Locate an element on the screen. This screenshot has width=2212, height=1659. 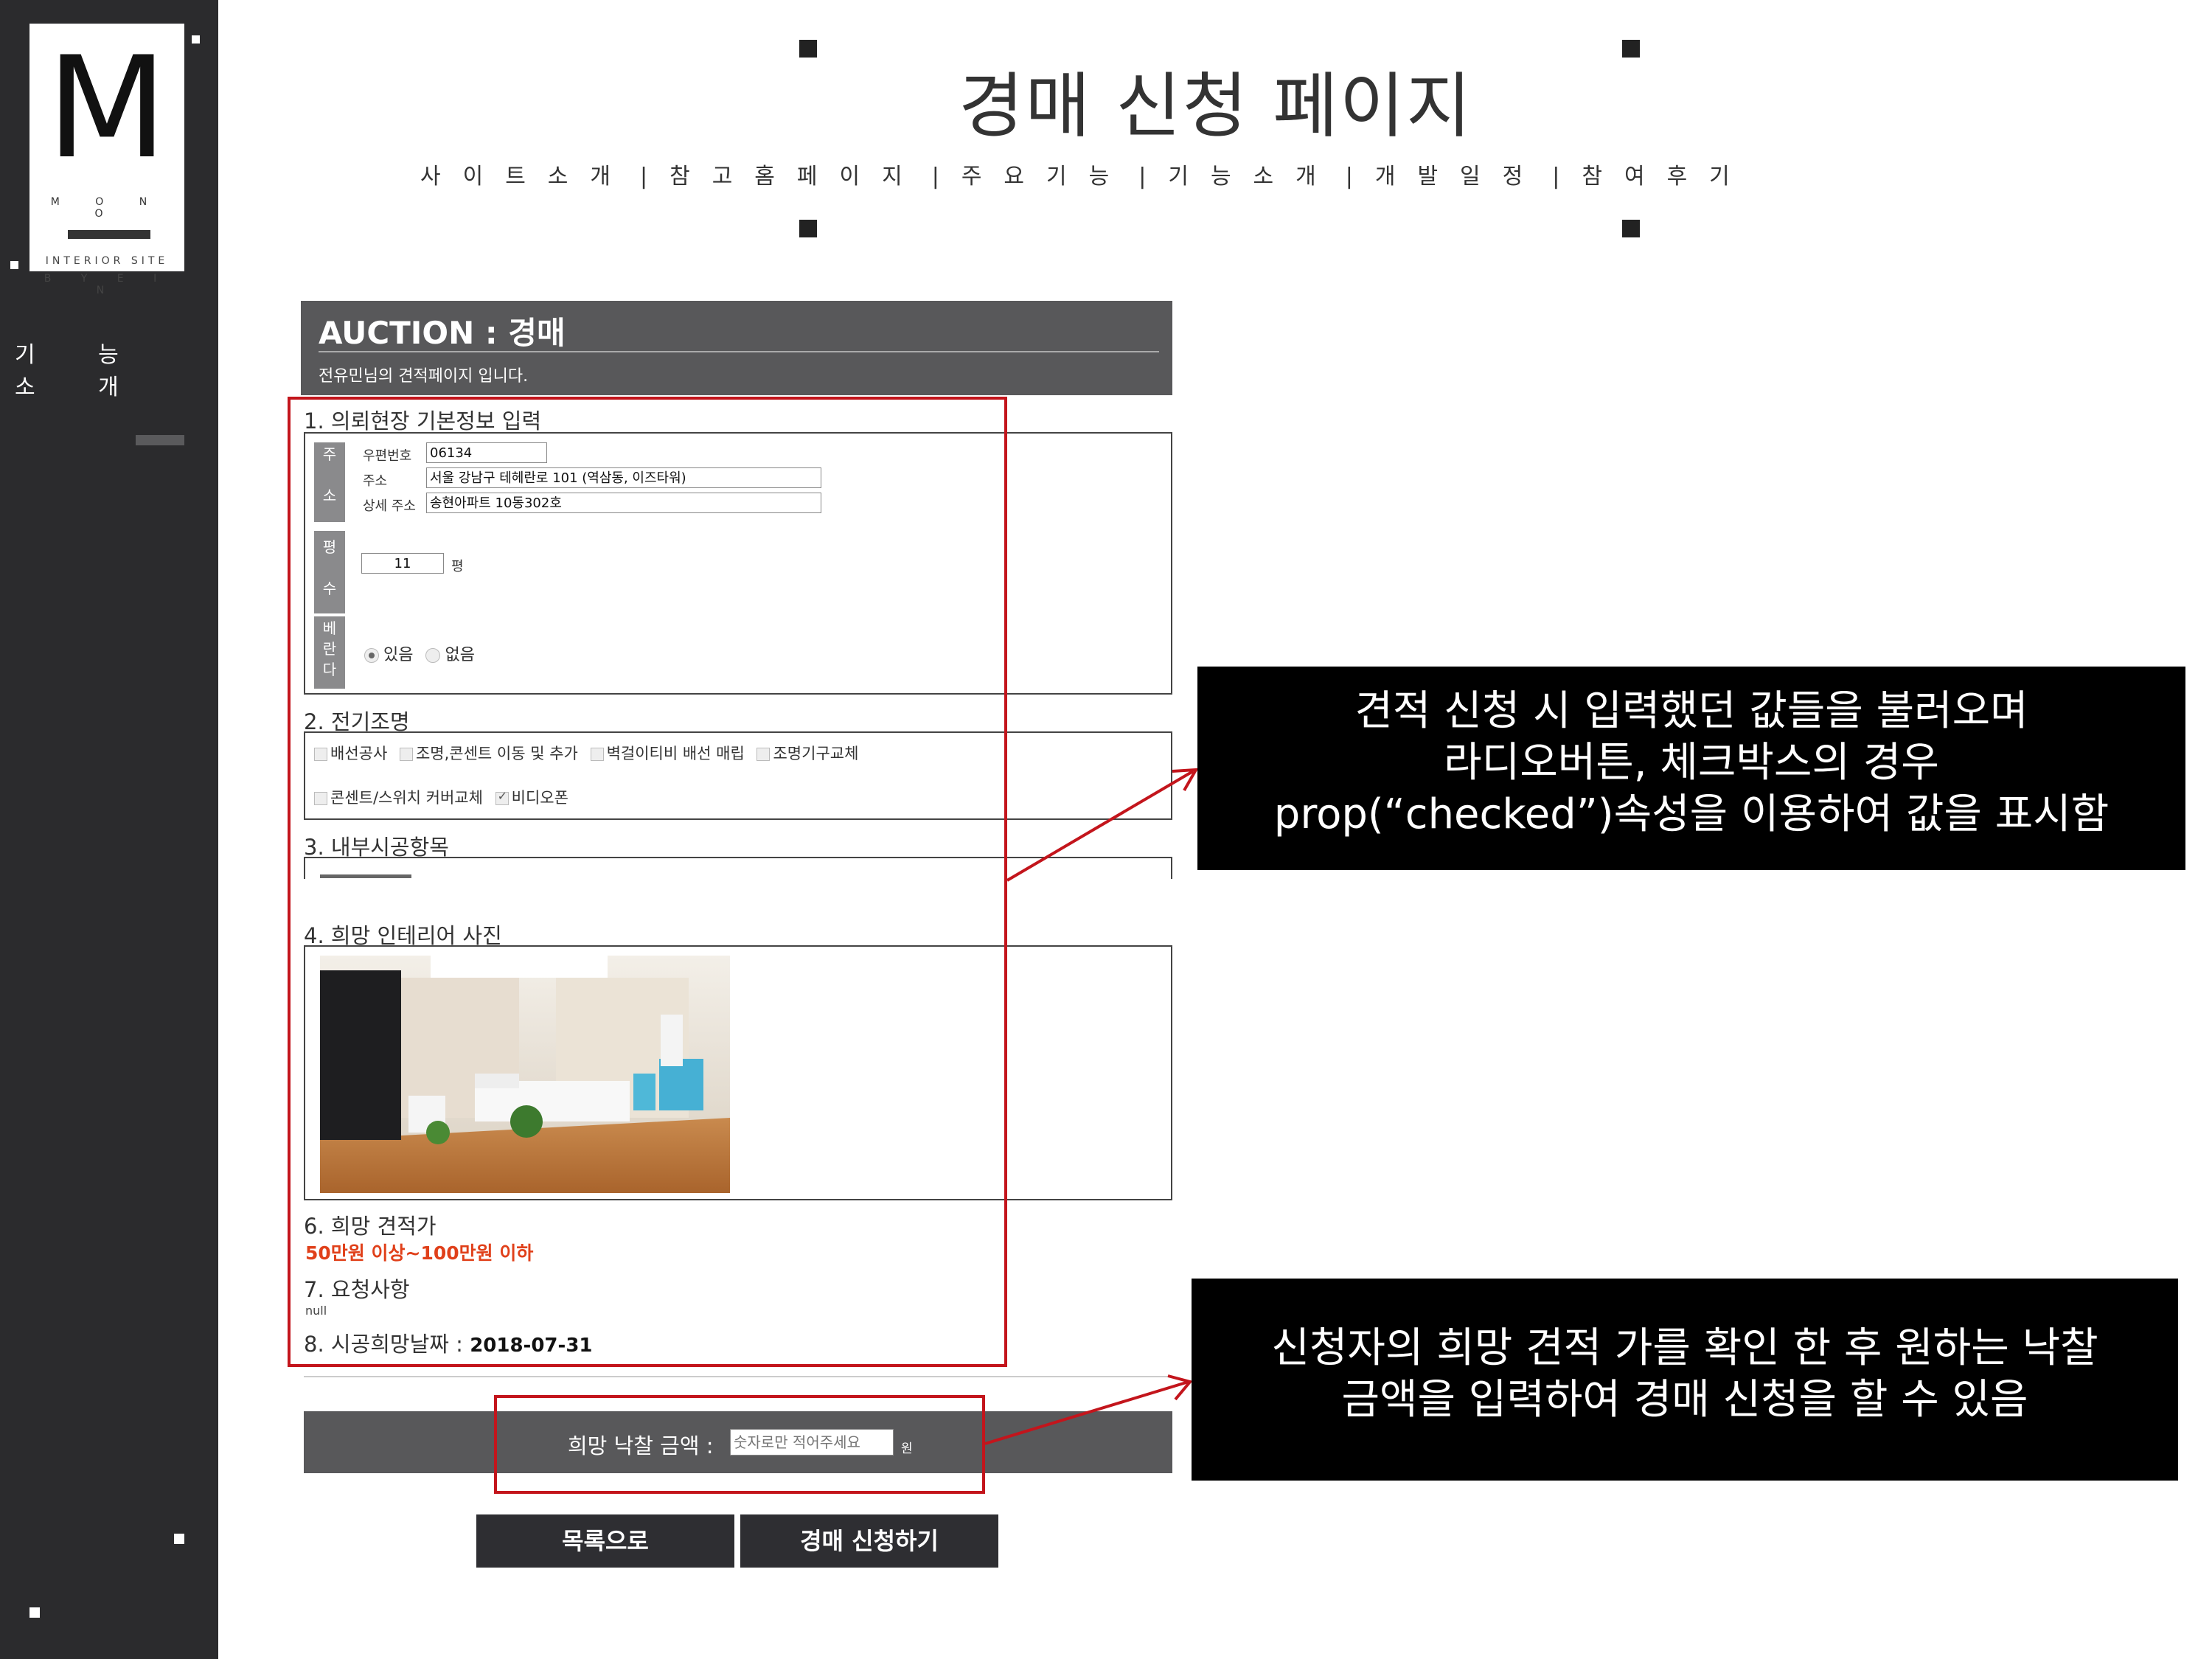
callout-line: prop(“checked”)속성을 이용하여 값을 표시함 is located at coordinates (1691, 814).